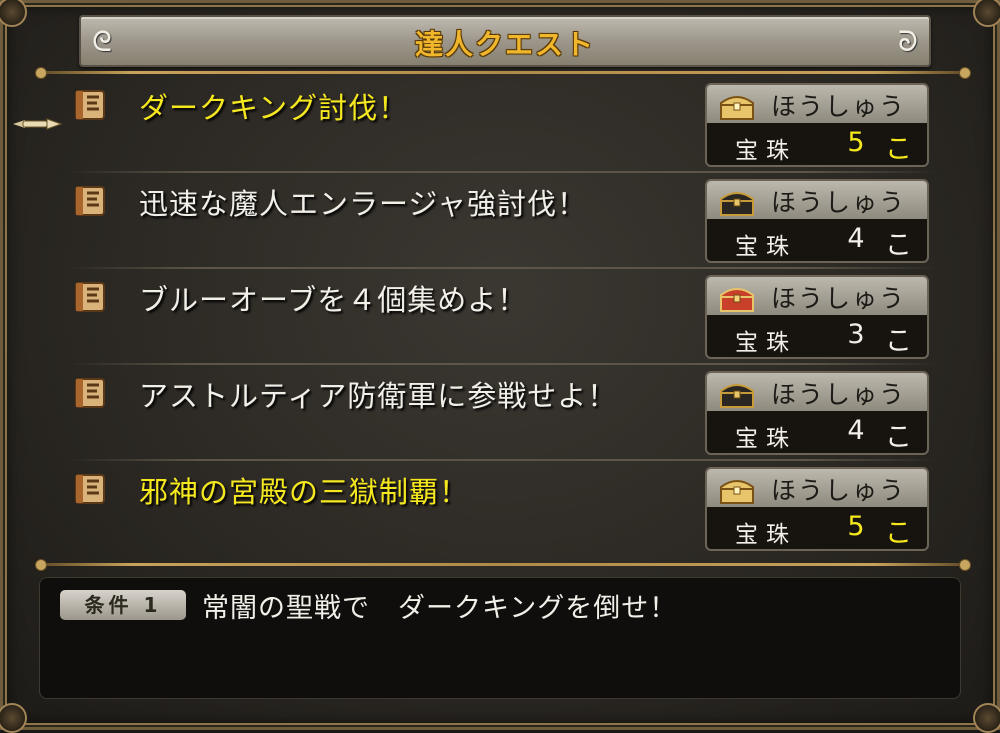  I want to click on window-title: 達人クエスト, so click(504, 44).